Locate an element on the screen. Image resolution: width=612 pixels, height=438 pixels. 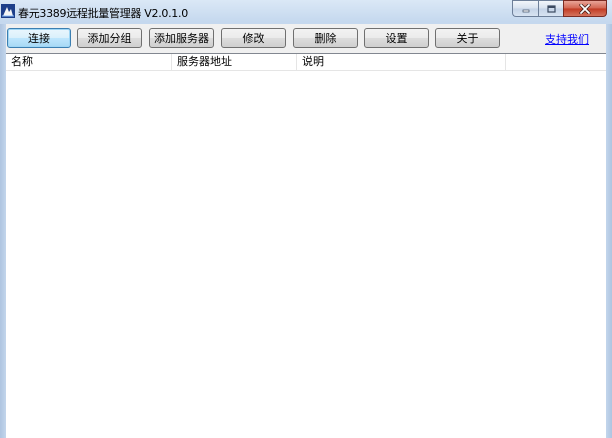
add-group-button: 添加分组 is located at coordinates (109, 38).